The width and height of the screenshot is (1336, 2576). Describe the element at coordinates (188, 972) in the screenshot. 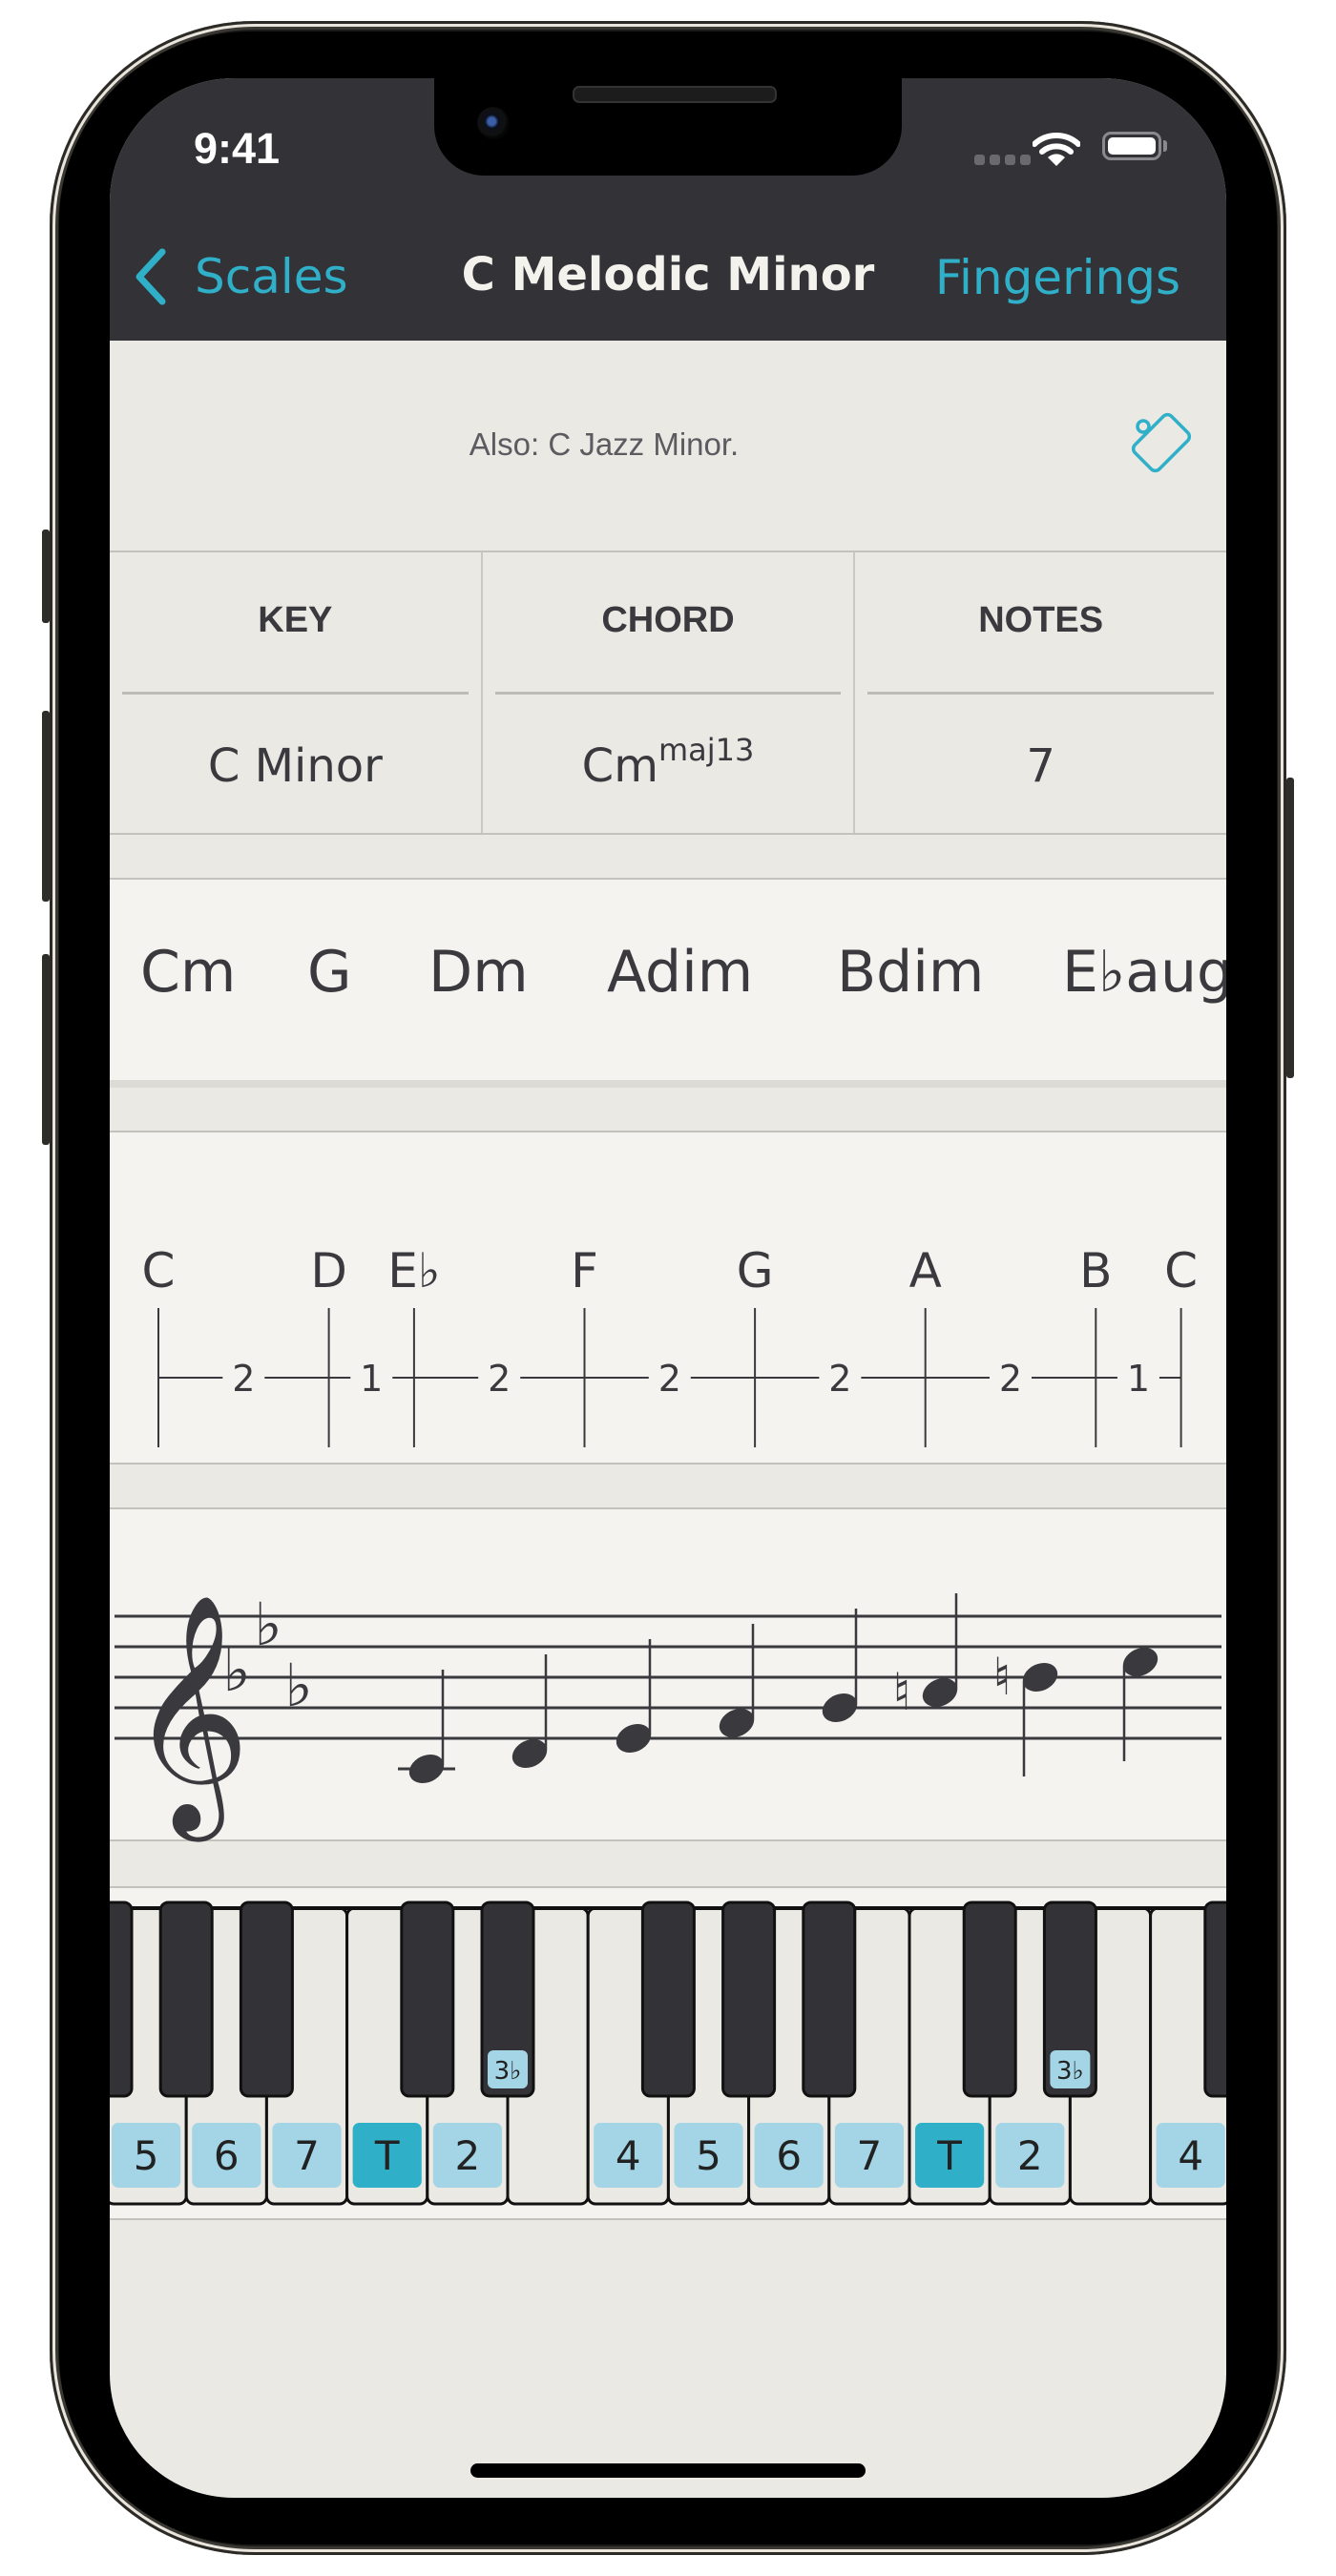

I see `chord-item: Cm` at that location.